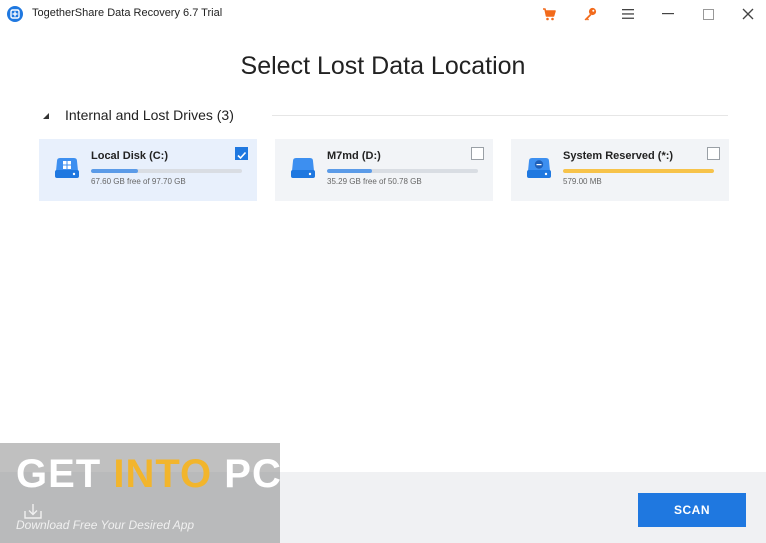 This screenshot has height=543, width=766. I want to click on drive-name: Local Disk (C:), so click(130, 156).